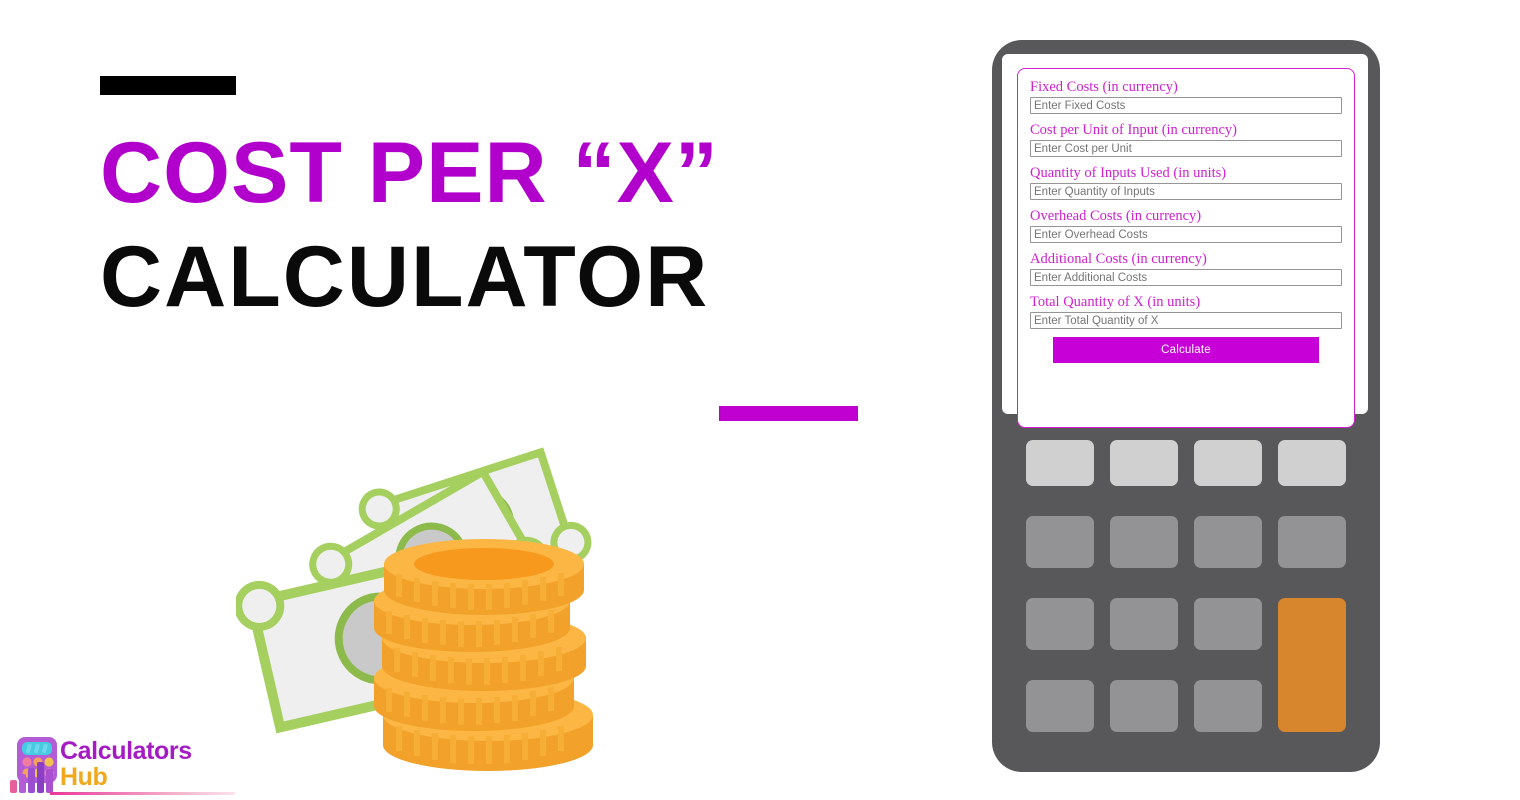 This screenshot has height=800, width=1520. I want to click on brand-logo-text: Calculators Hub, so click(126, 764).